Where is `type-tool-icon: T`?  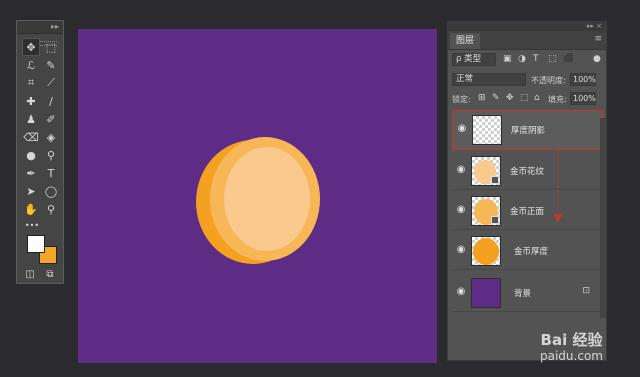 type-tool-icon: T is located at coordinates (51, 173).